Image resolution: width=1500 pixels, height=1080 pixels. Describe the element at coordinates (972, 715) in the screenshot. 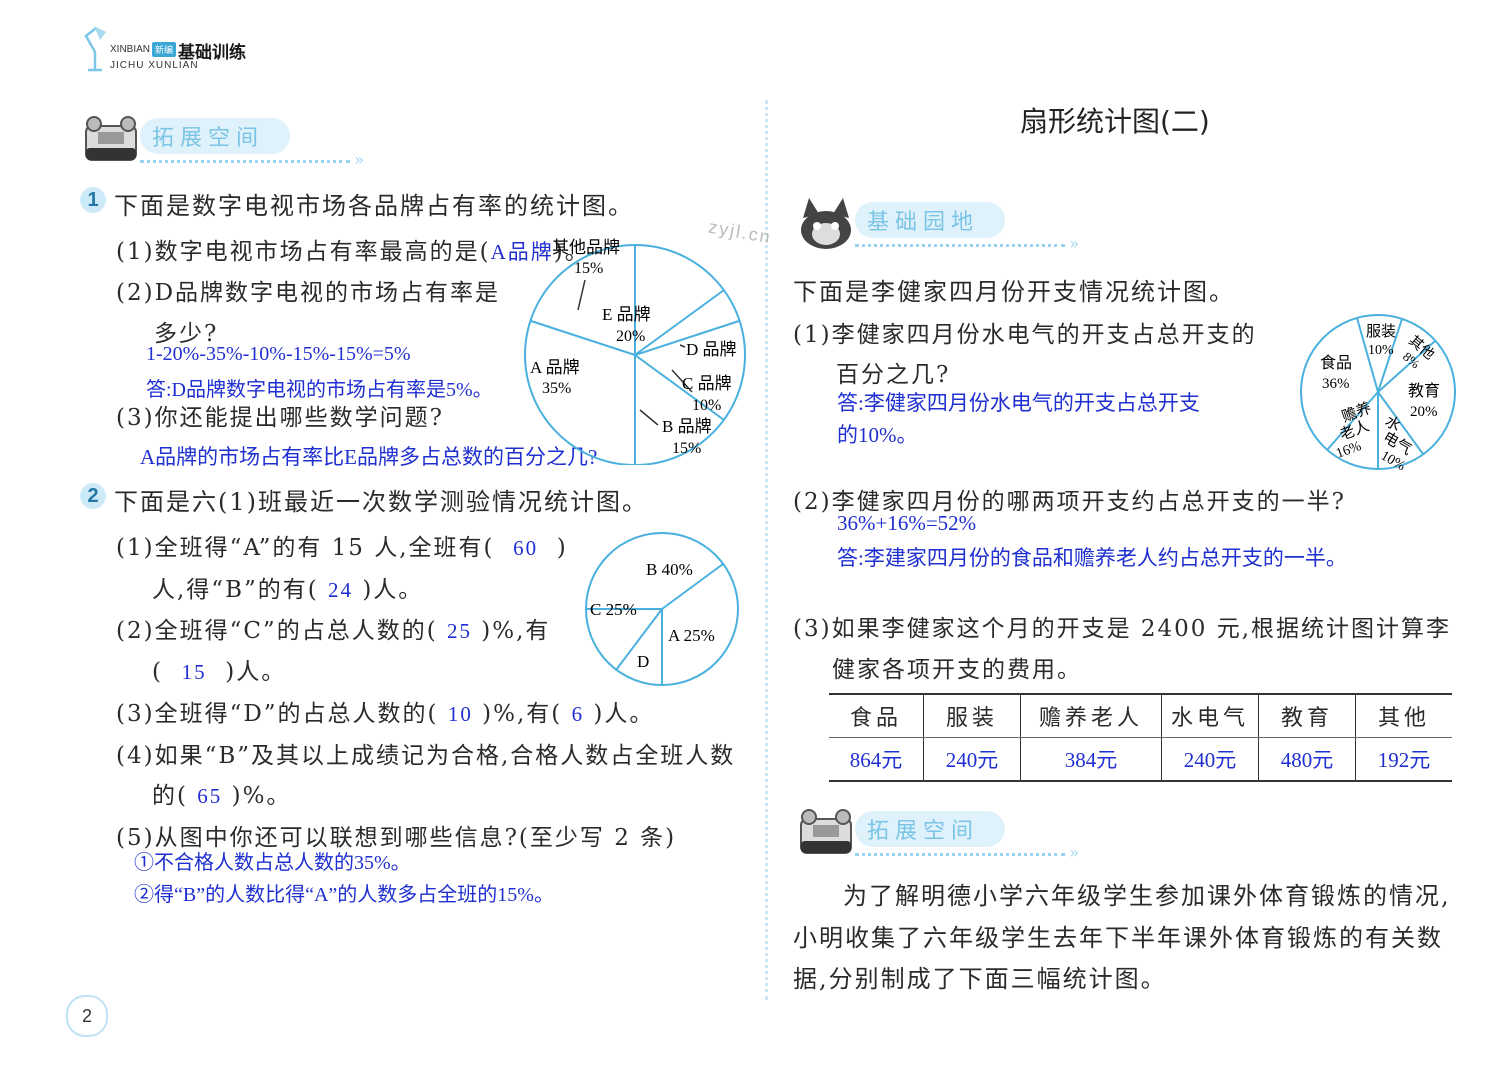

I see `table-header-cell: 服装` at that location.